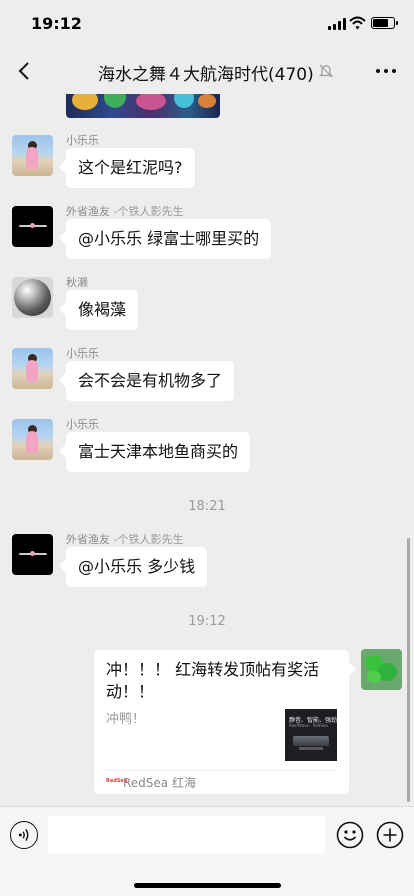  What do you see at coordinates (150, 381) in the screenshot?
I see `message-bubble: 会不会是有机物多了` at bounding box center [150, 381].